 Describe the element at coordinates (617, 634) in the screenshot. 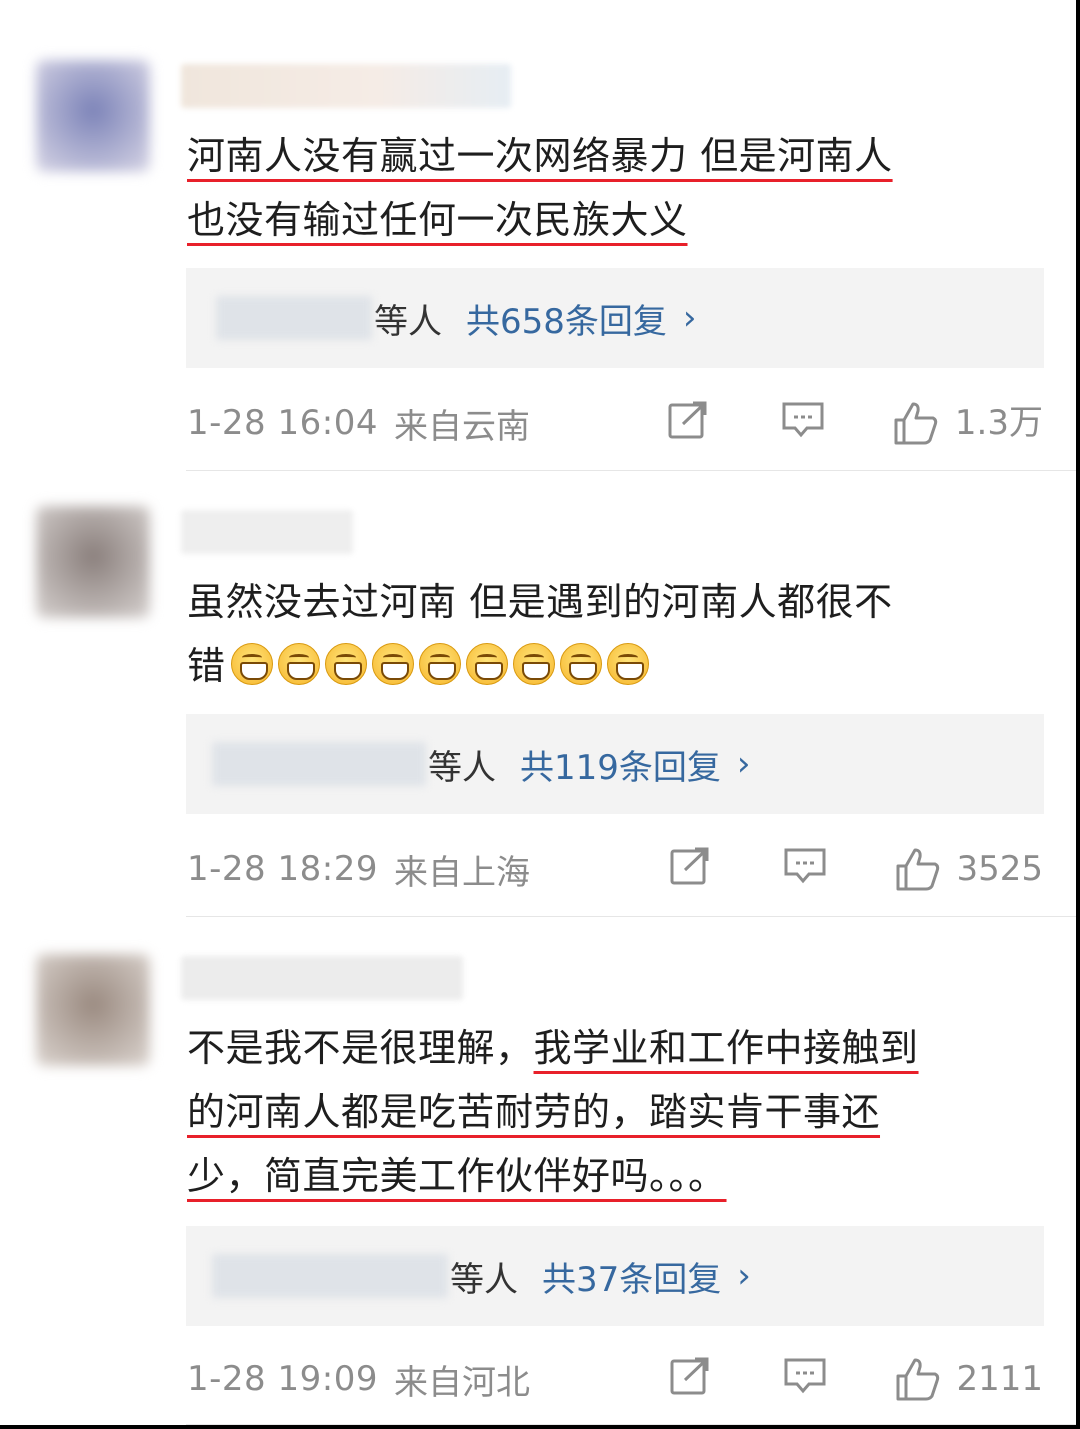

I see `comment-text: 虽然没去过河南 但是遇到的河南人都很不 错` at that location.